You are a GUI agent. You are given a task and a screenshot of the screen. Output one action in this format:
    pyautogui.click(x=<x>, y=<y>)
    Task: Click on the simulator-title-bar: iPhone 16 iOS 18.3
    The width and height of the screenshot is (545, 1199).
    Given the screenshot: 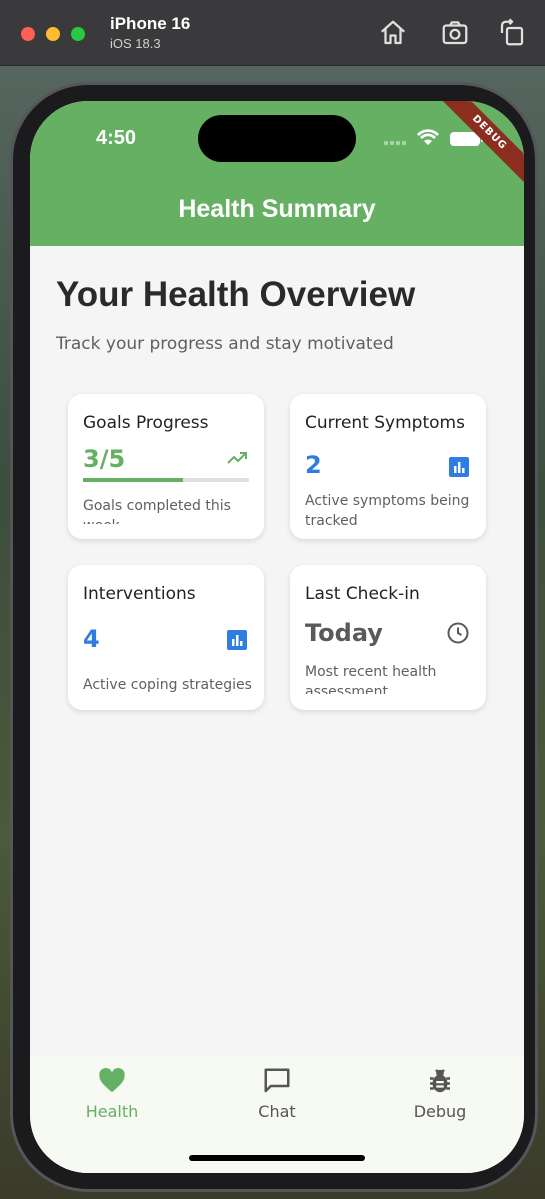 What is the action you would take?
    pyautogui.click(x=272, y=33)
    